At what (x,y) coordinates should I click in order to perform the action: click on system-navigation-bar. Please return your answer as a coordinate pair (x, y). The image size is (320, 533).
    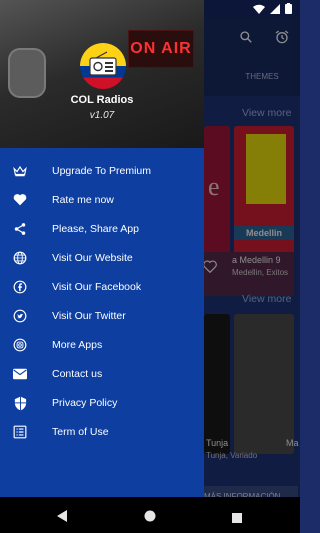
    Looking at the image, I should click on (150, 515).